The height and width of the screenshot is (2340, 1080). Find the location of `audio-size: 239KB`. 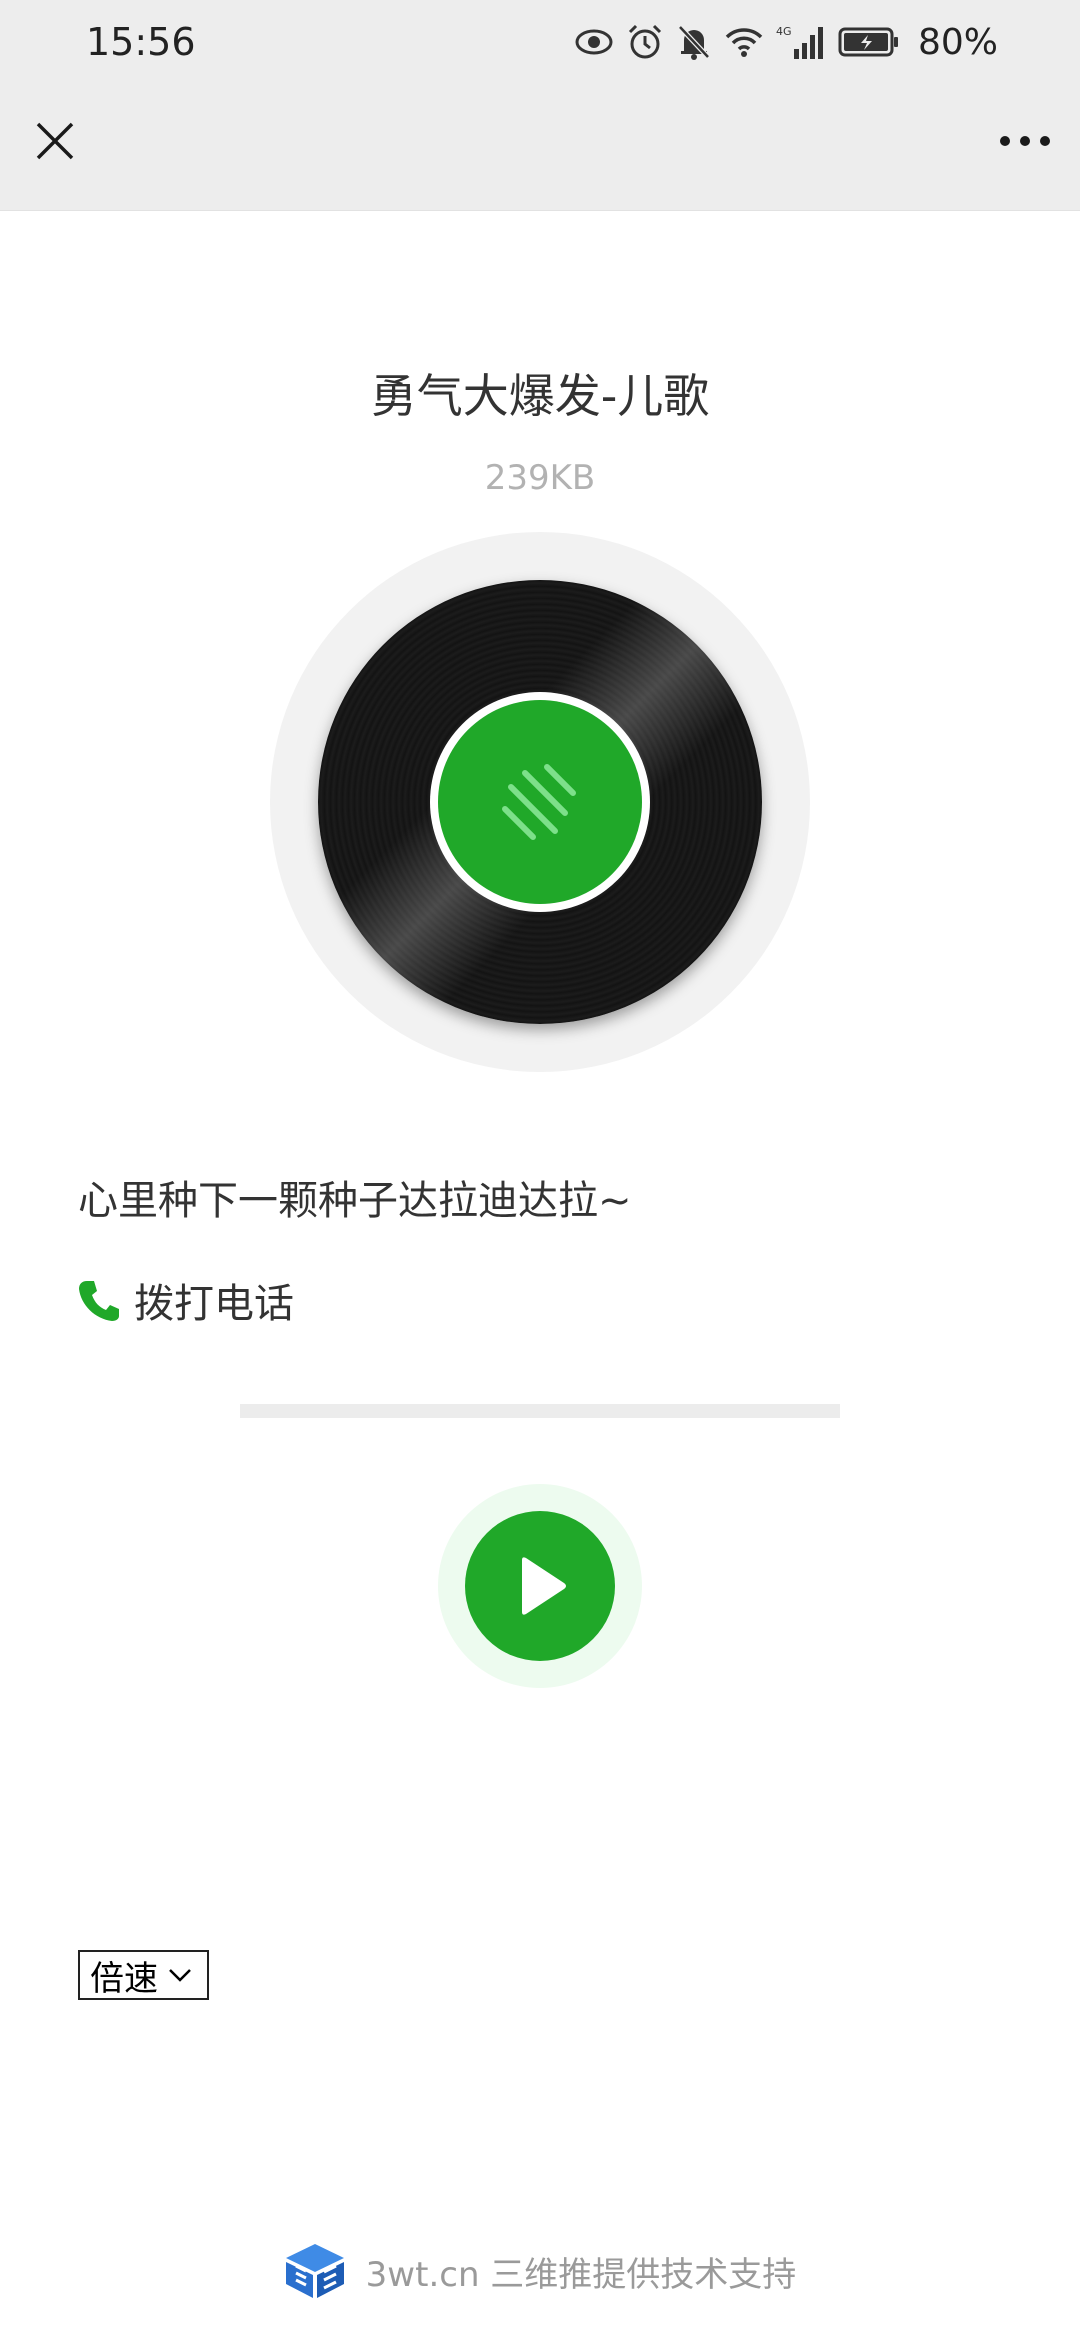

audio-size: 239KB is located at coordinates (540, 478).